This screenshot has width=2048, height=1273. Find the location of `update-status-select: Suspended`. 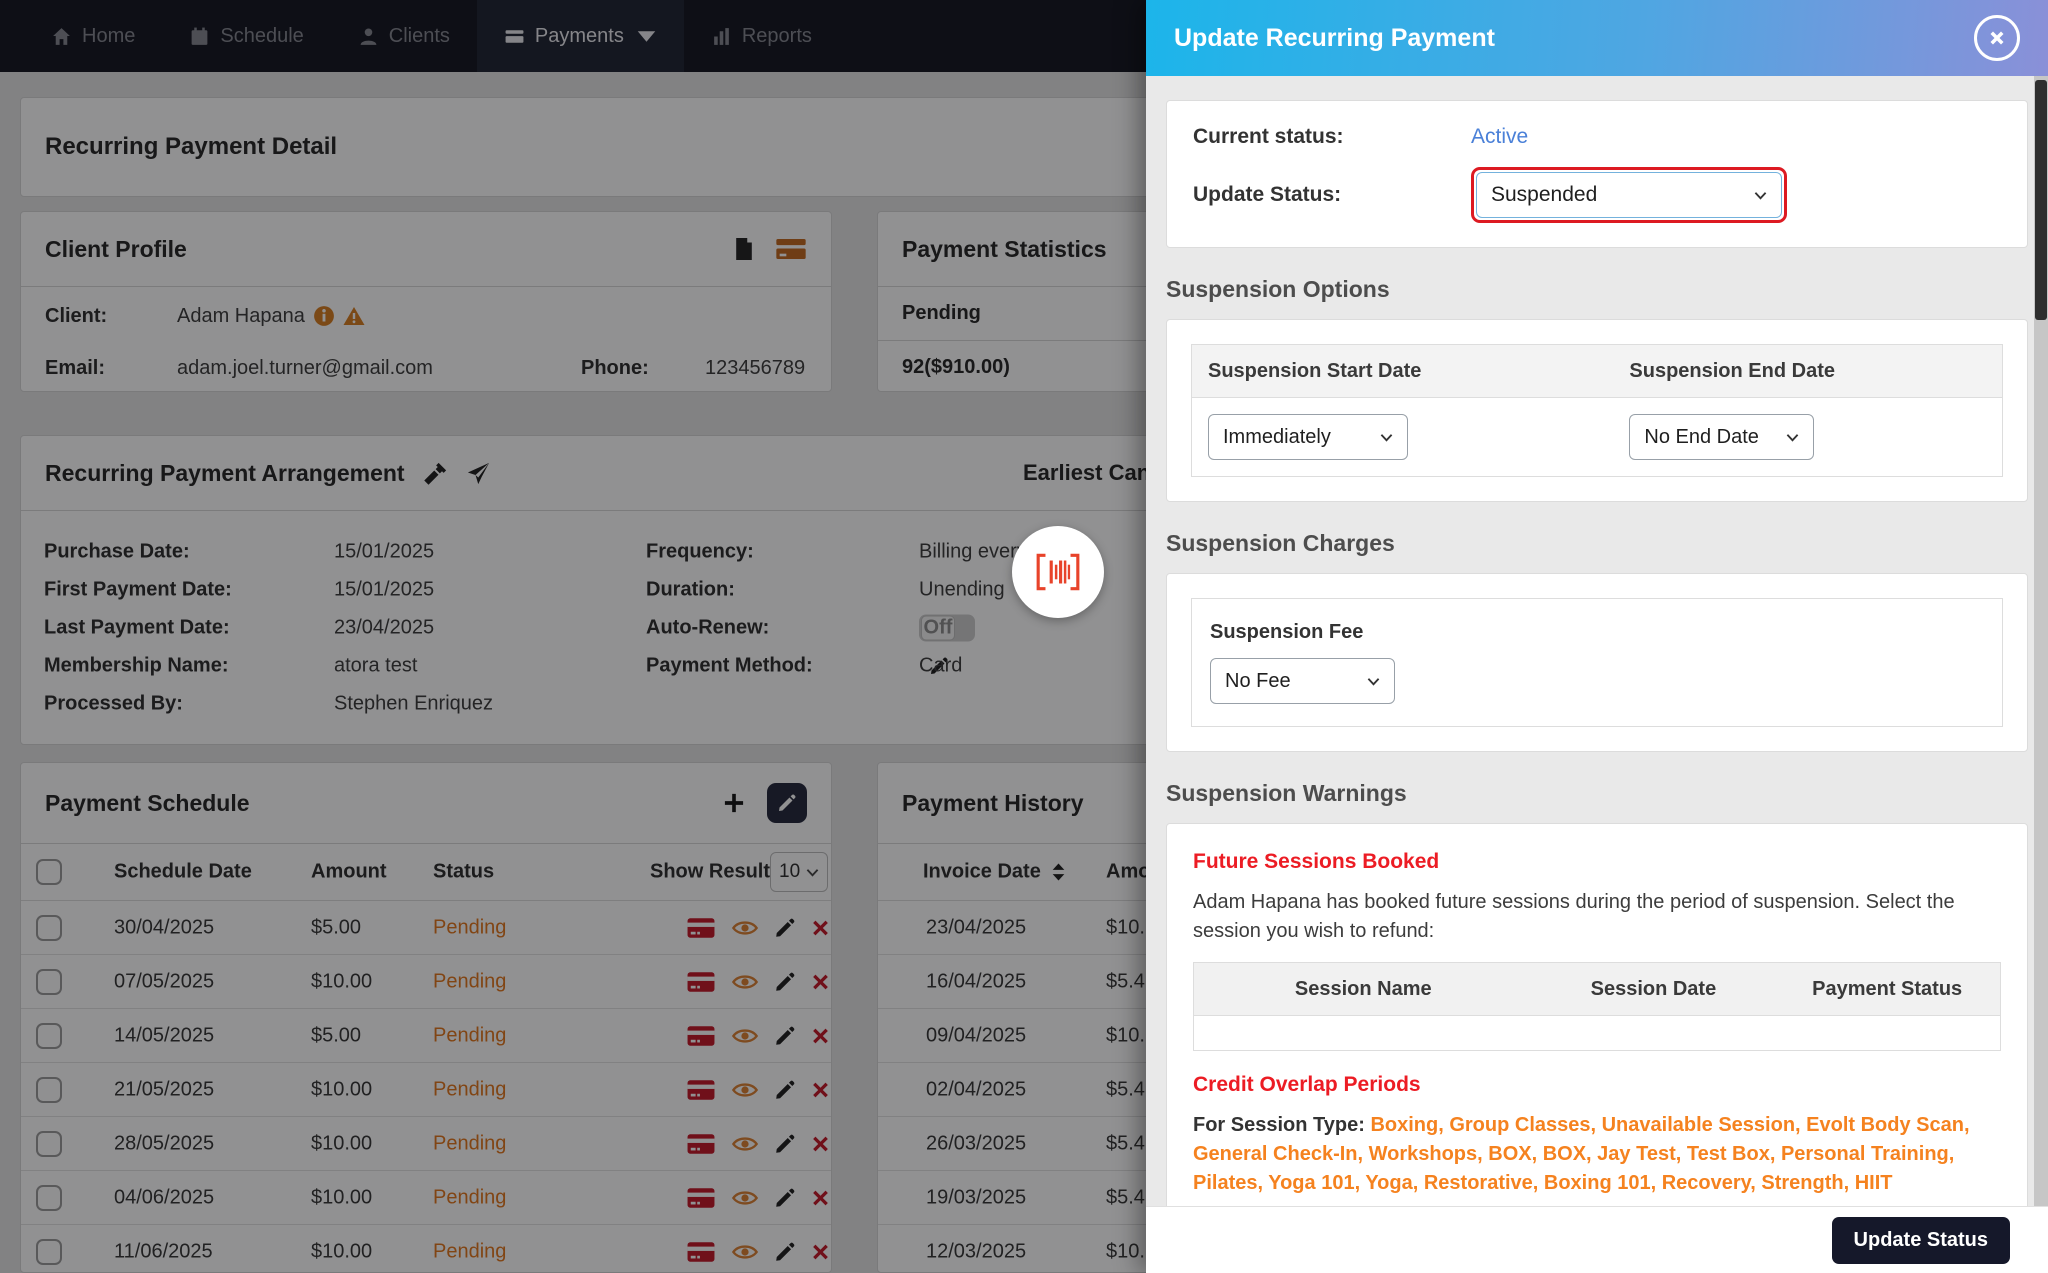

update-status-select: Suspended is located at coordinates (1629, 195).